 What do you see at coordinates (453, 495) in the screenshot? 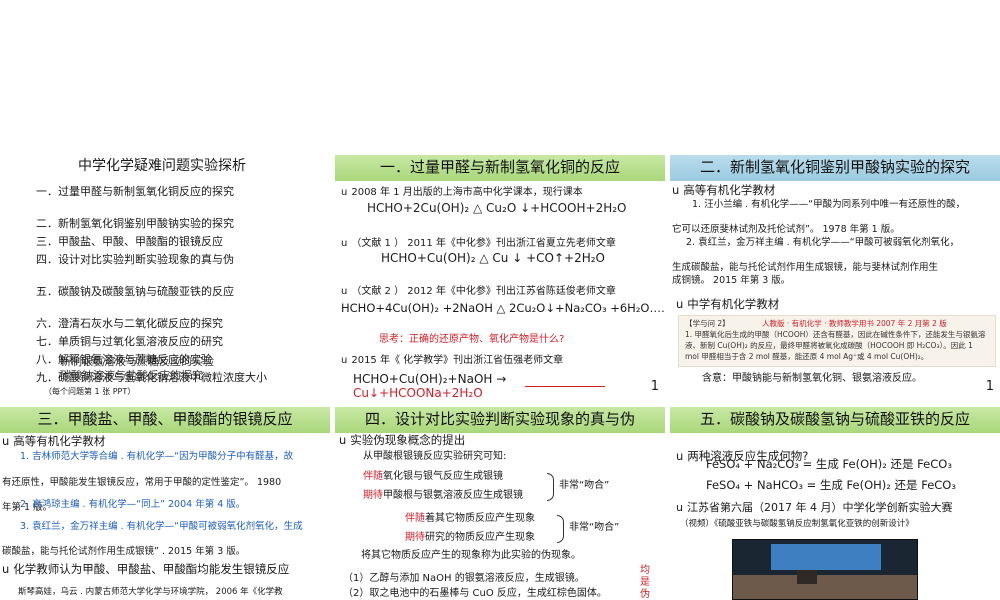
I see `line-a2-text: 甲酸根与银氨溶液反应生成银镜` at bounding box center [453, 495].